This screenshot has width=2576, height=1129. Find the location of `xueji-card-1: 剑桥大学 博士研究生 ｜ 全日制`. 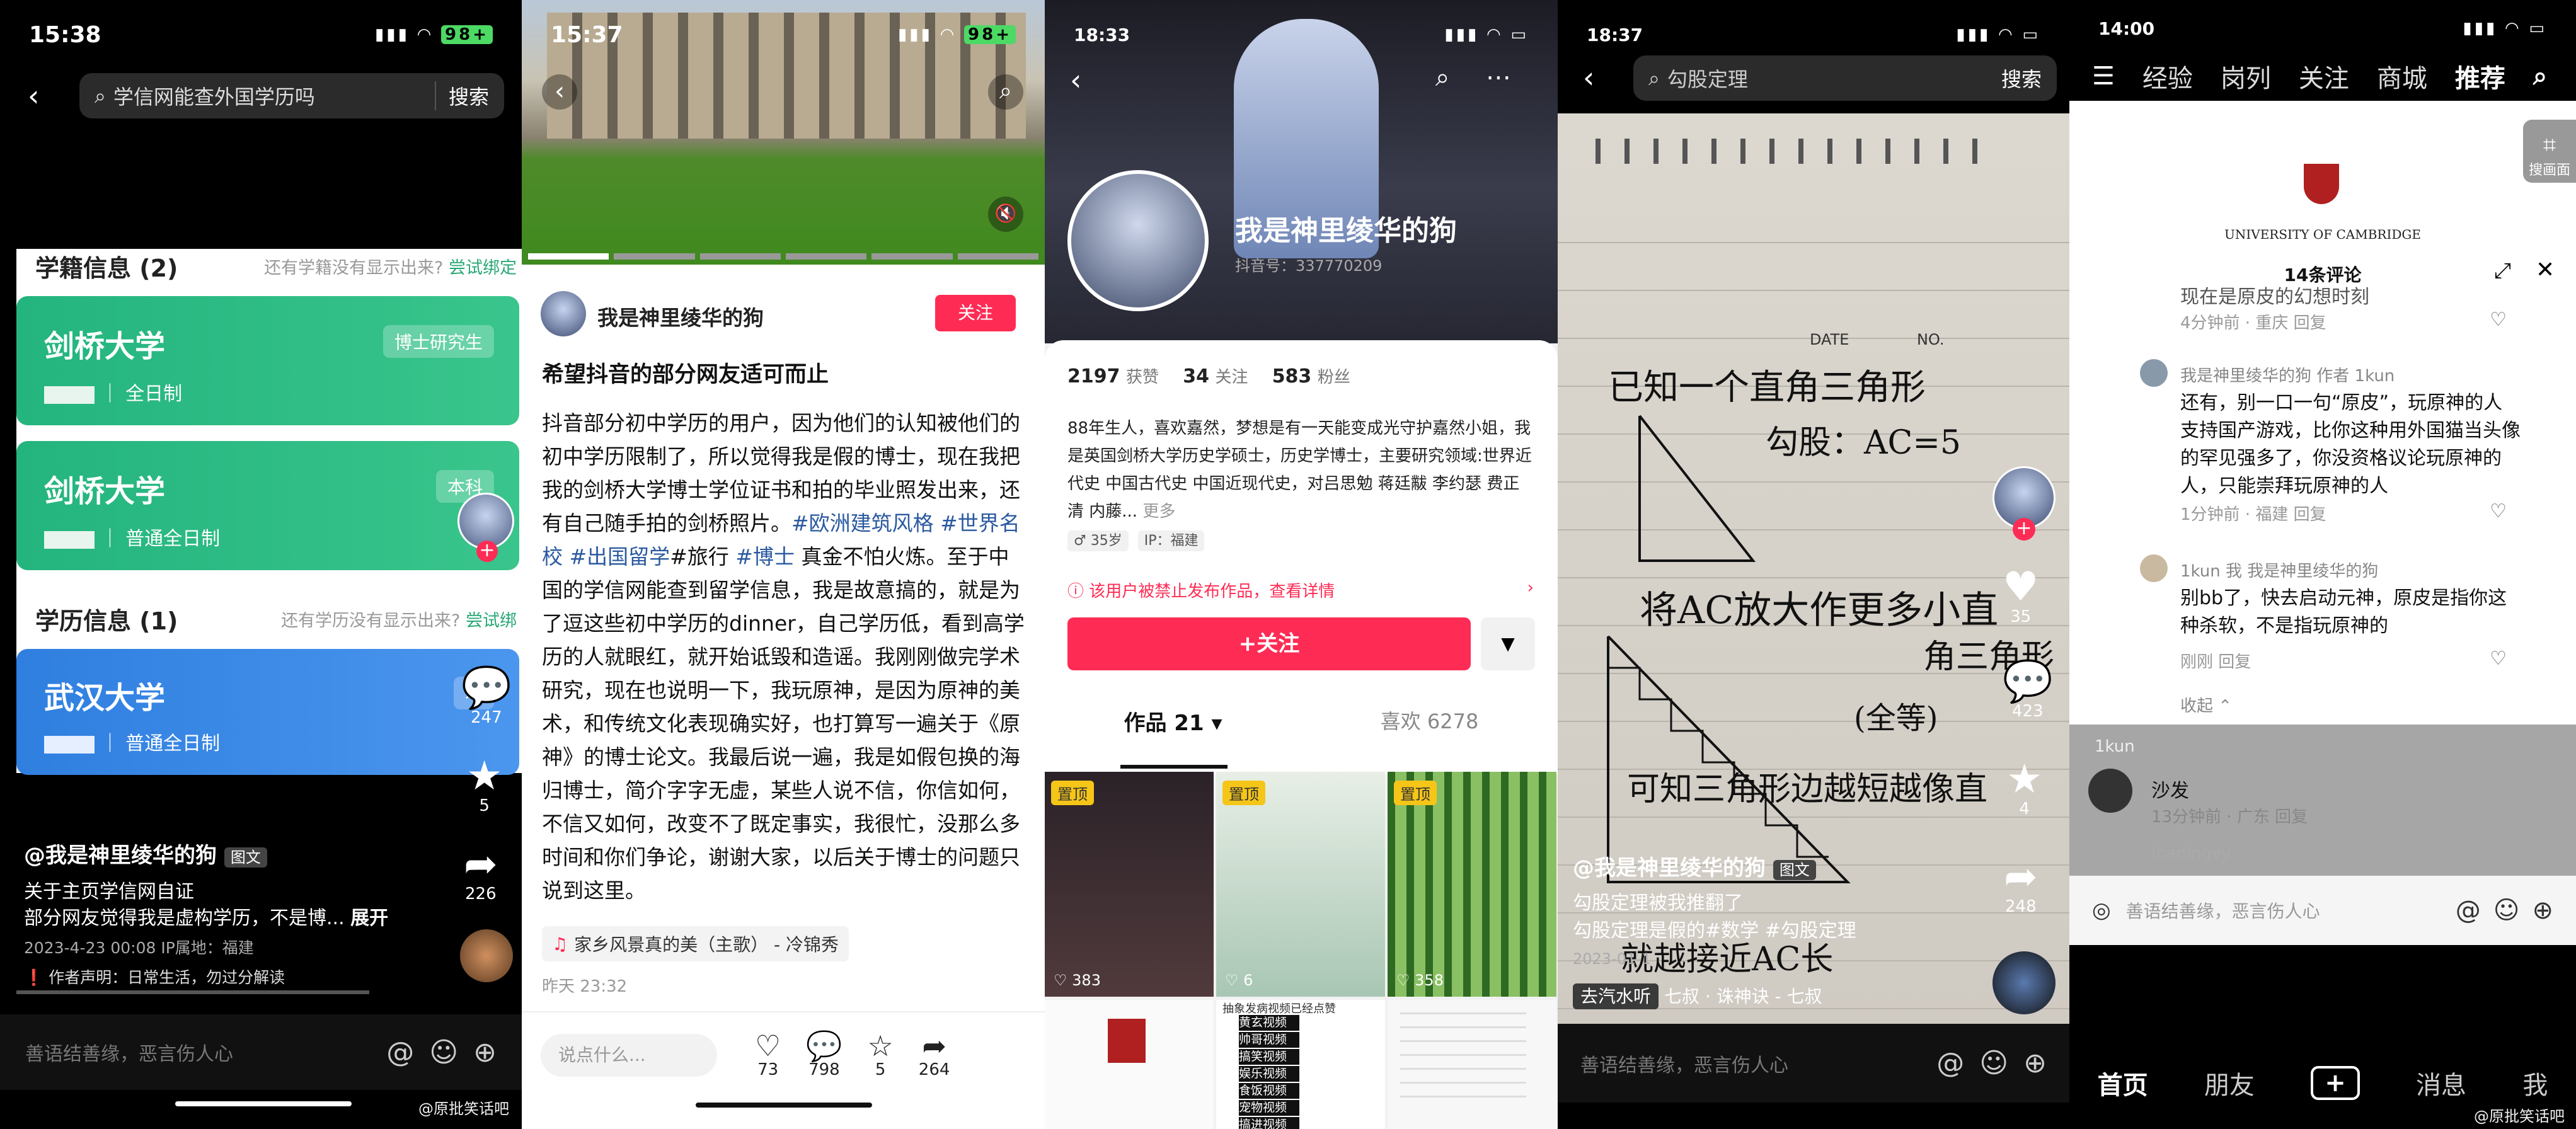

xueji-card-1: 剑桥大学 博士研究生 ｜ 全日制 is located at coordinates (267, 360).